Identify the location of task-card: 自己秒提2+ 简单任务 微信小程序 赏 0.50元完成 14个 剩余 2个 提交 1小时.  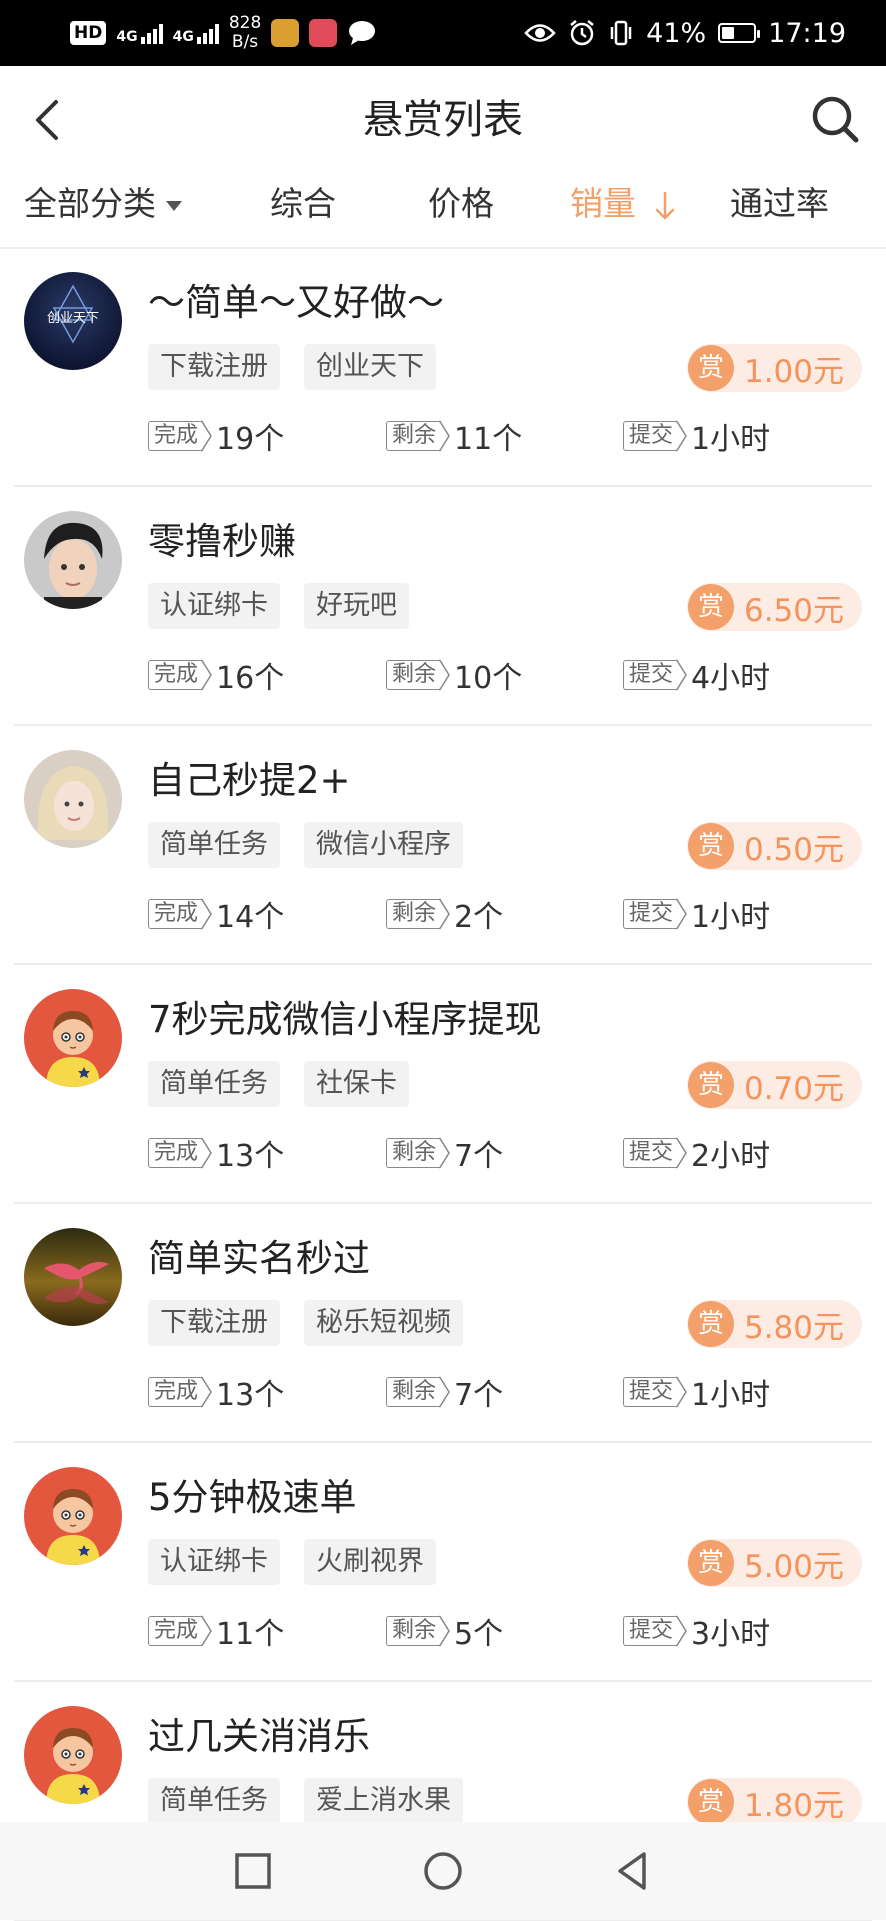
(443, 845).